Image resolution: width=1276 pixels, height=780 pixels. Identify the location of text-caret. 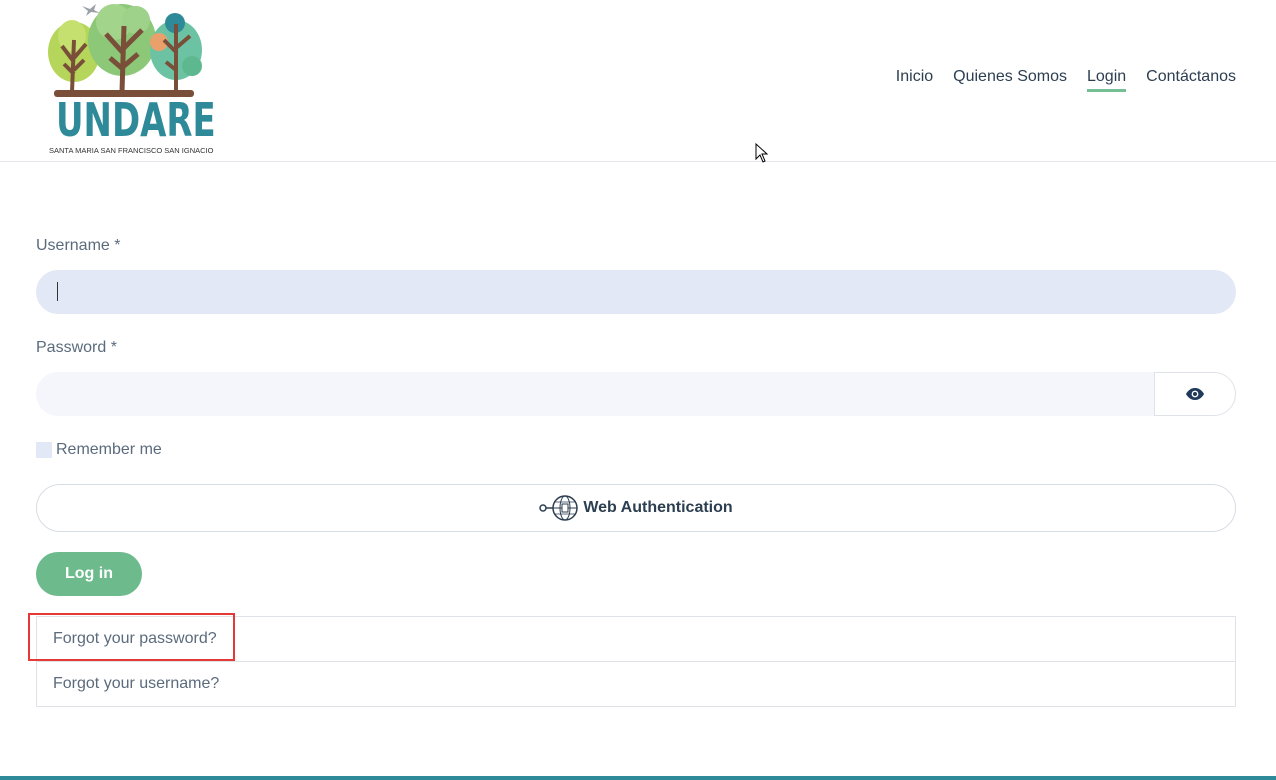
(57, 291).